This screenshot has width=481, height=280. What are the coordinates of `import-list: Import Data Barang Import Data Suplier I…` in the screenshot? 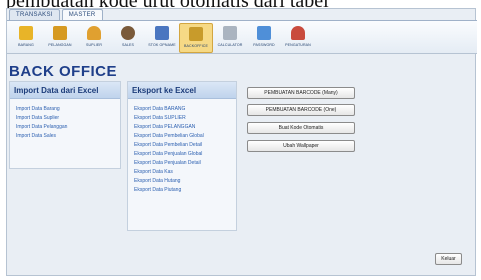 It's located at (65, 120).